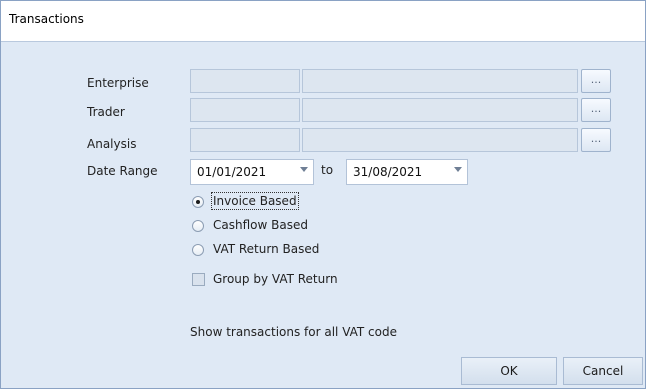 This screenshot has width=646, height=389. I want to click on trader-name-field, so click(440, 110).